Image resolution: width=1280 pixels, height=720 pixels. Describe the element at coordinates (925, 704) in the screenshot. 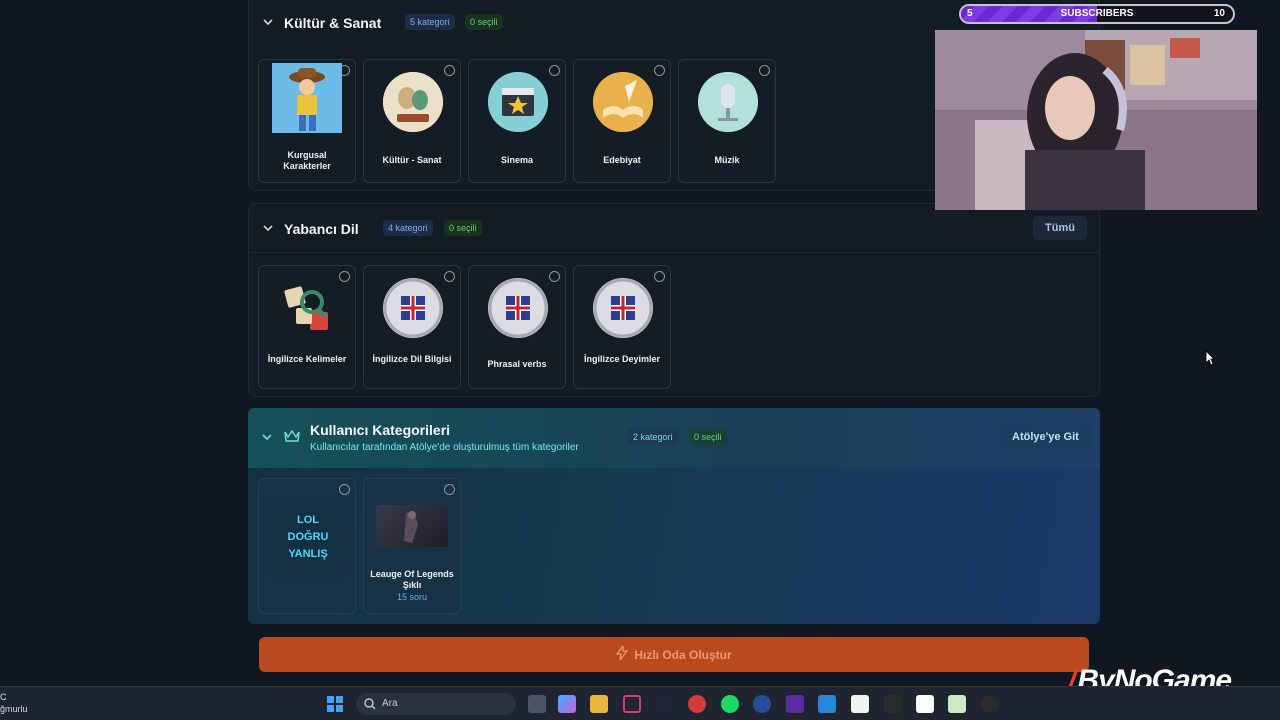

I see `streamlabs-icon` at that location.